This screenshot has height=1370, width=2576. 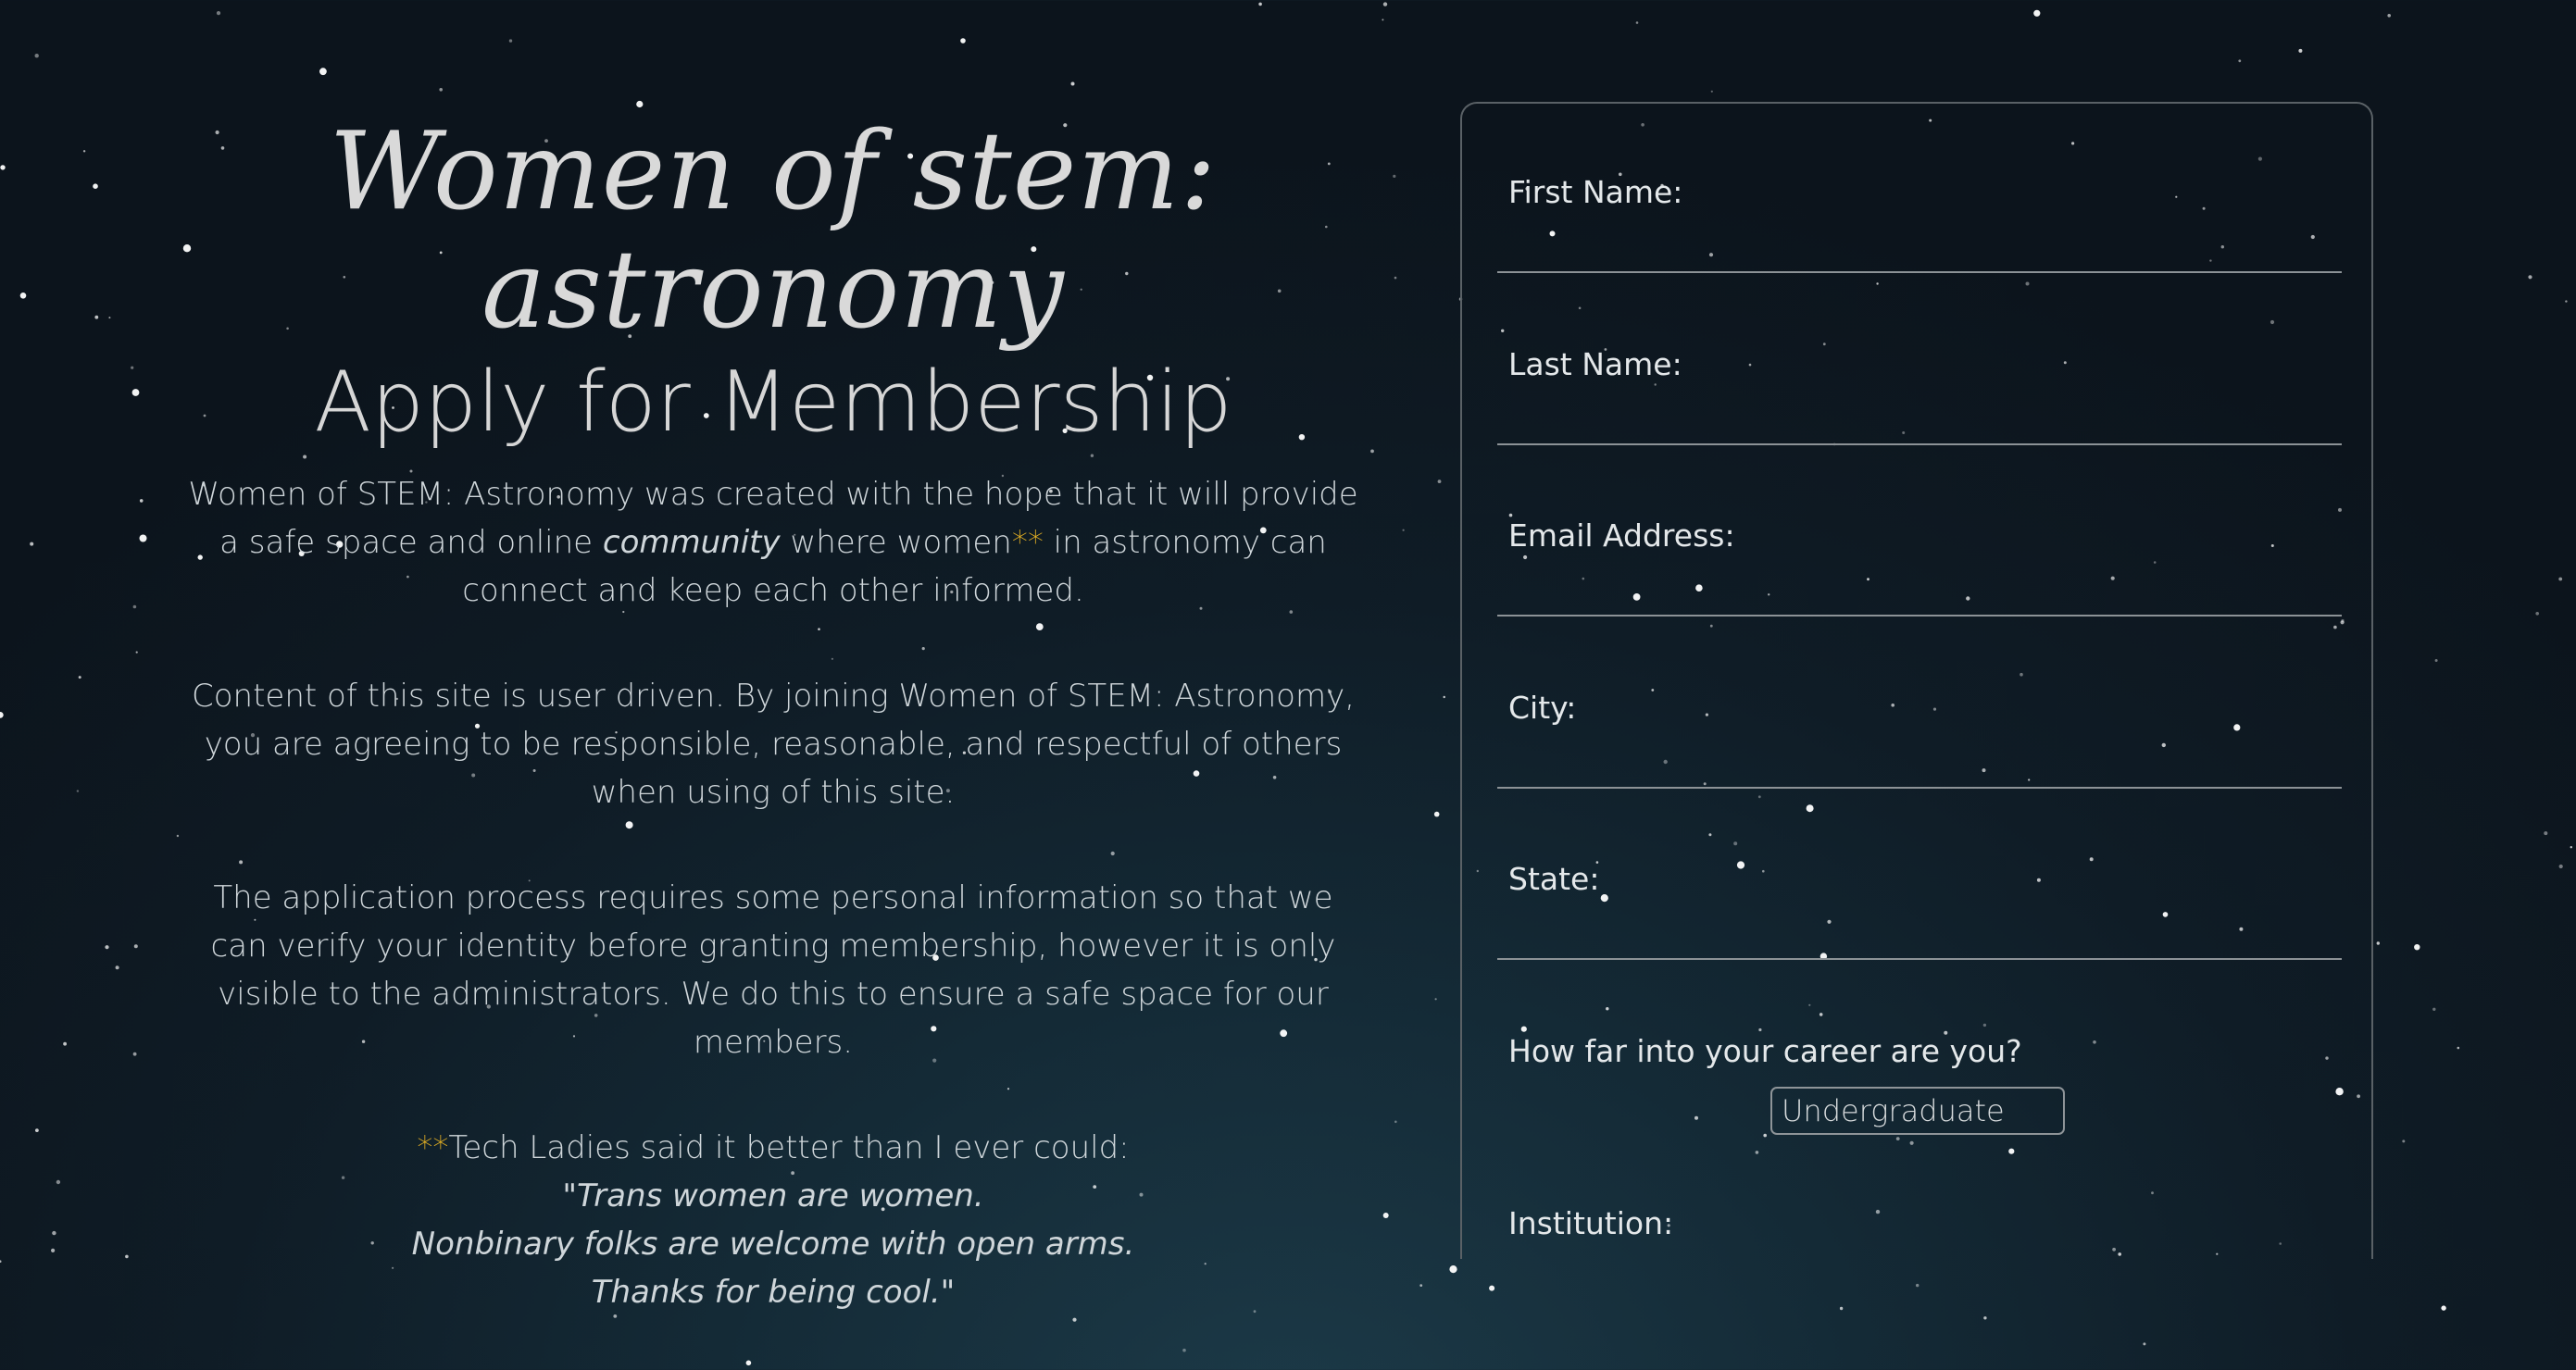 I want to click on state-field: State:, so click(x=1919, y=910).